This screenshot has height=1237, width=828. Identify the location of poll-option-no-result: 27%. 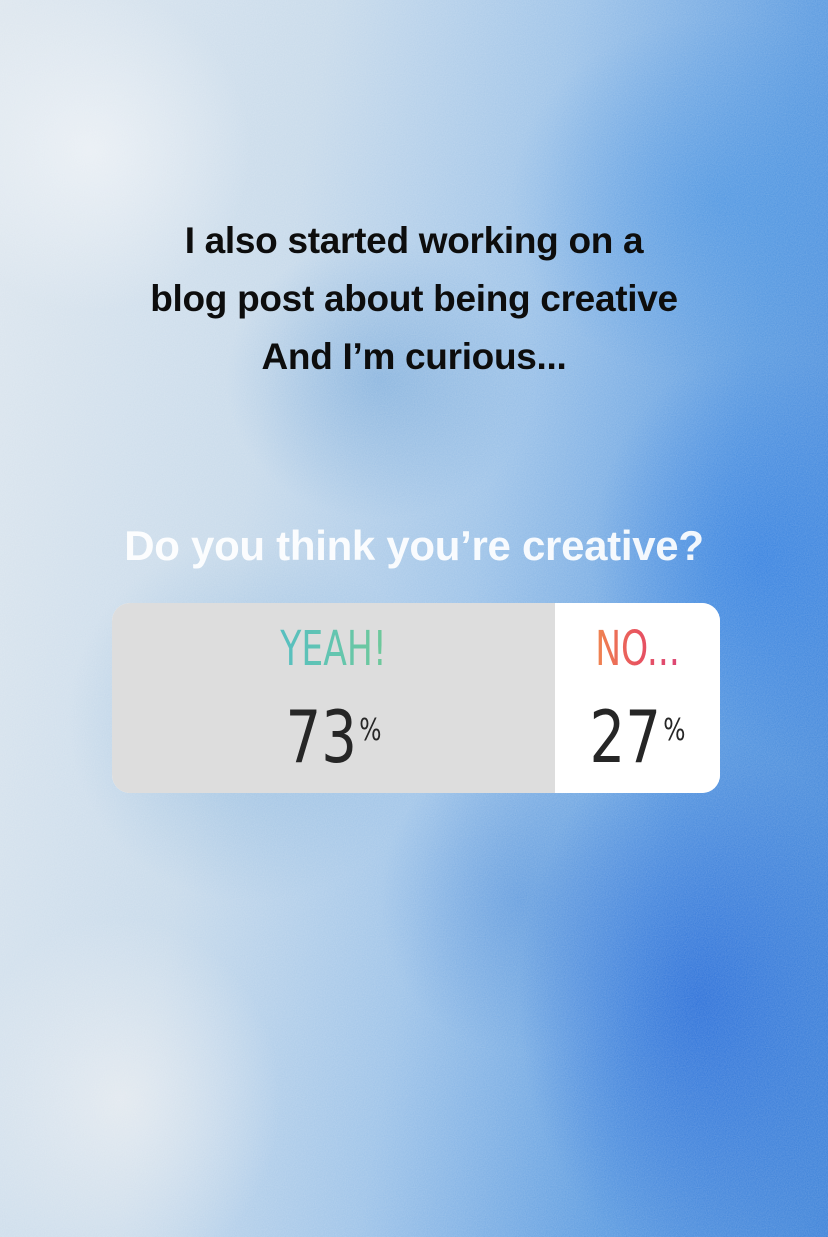
(637, 737).